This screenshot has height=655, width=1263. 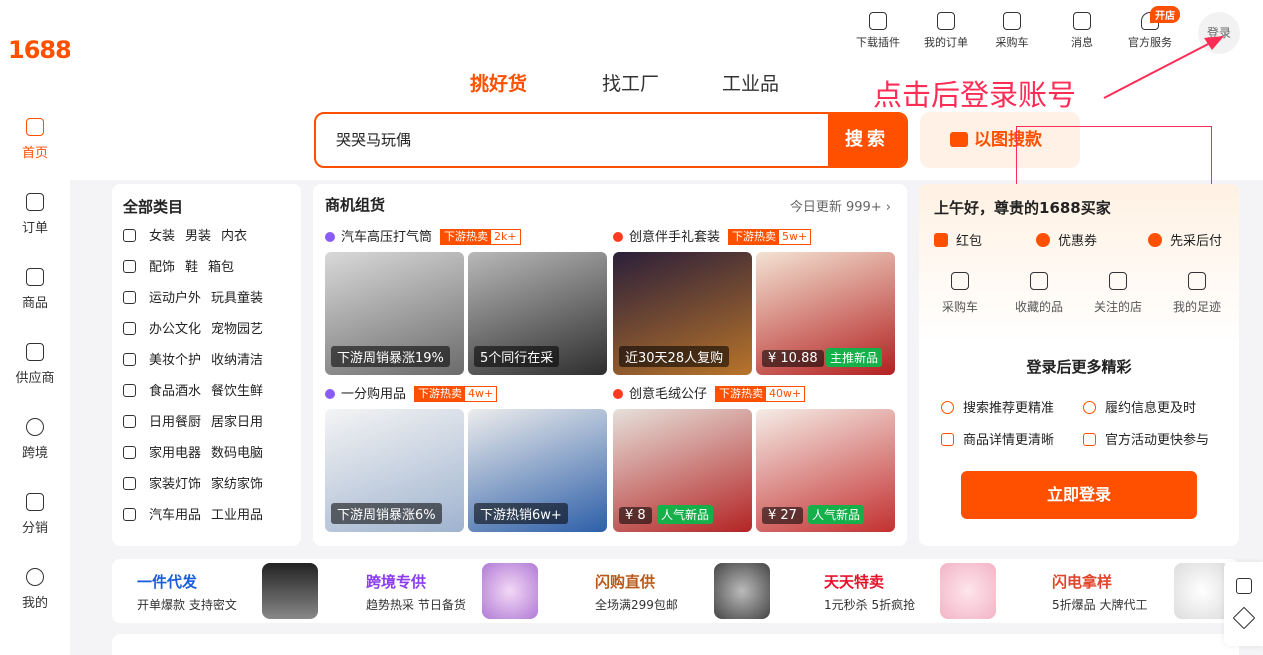 What do you see at coordinates (35, 139) in the screenshot?
I see `rail-item-home: 首页` at bounding box center [35, 139].